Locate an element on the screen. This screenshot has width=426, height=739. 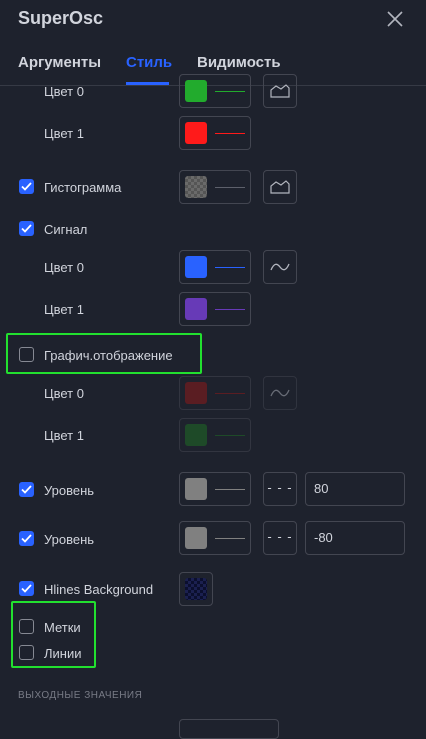
histogram-color-swatch is located at coordinates (215, 187).